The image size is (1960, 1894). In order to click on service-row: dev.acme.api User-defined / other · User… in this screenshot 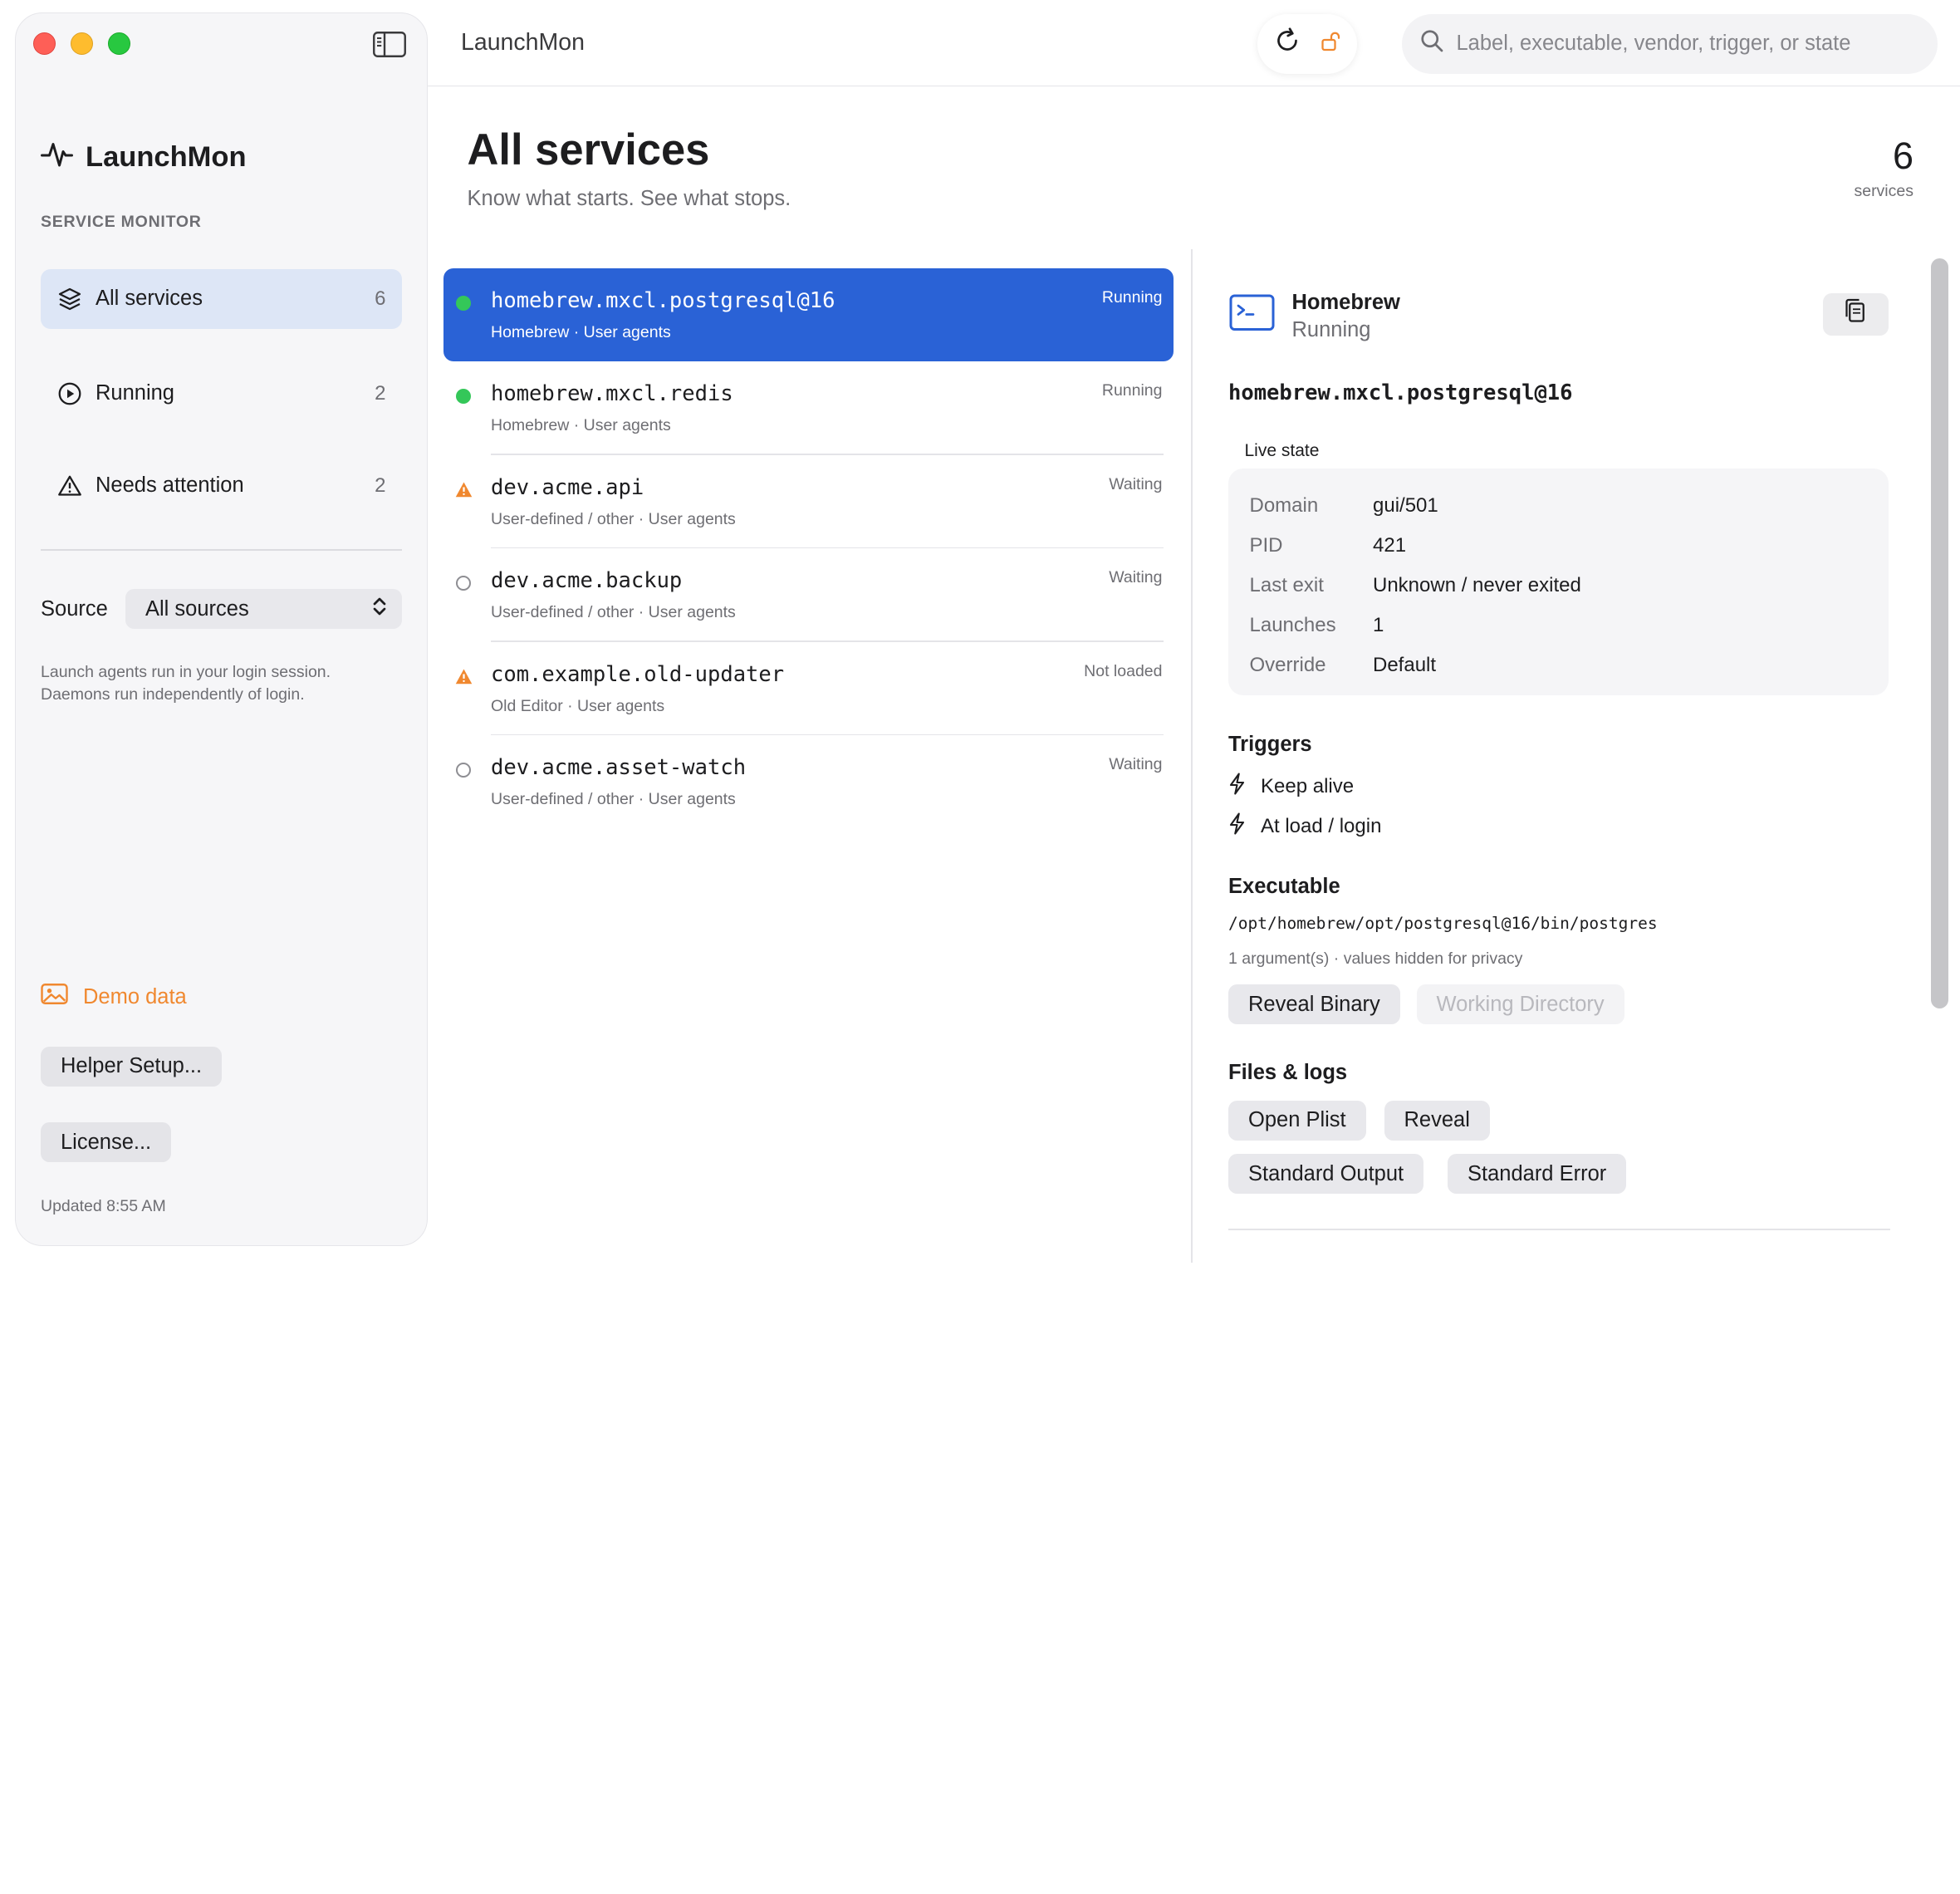, I will do `click(808, 501)`.